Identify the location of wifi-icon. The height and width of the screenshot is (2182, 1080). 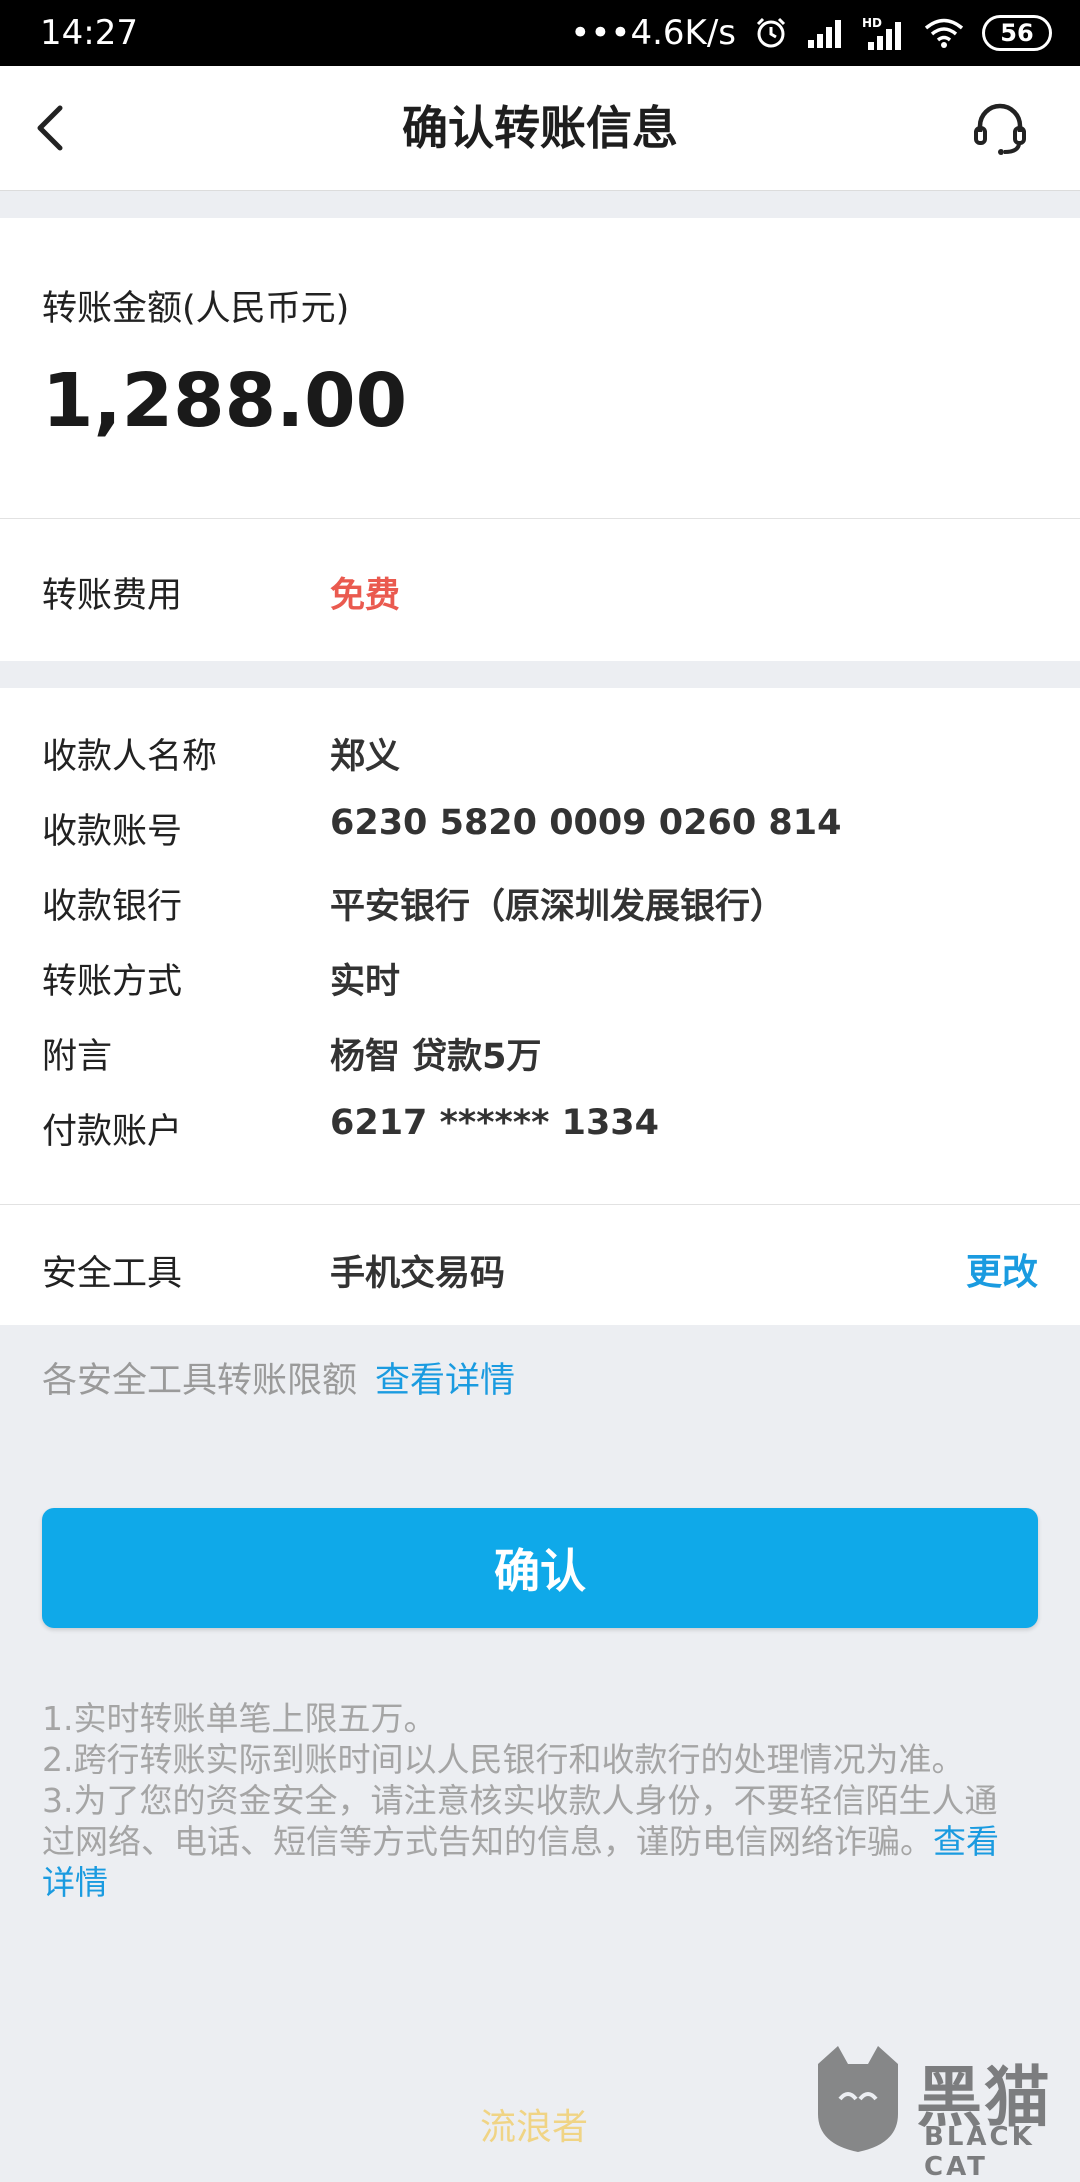
(944, 33).